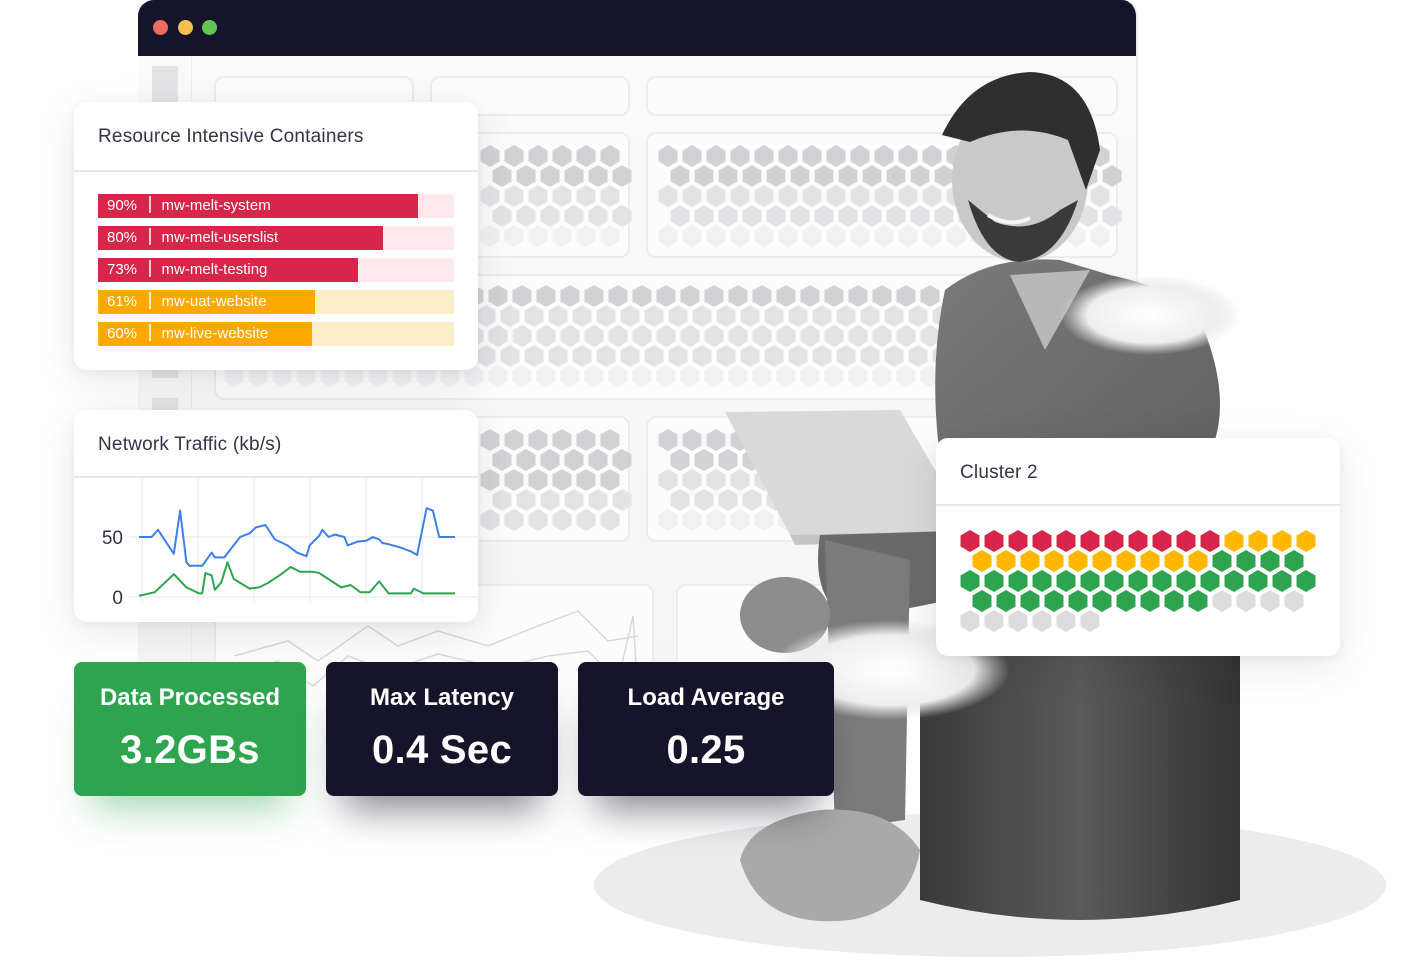 This screenshot has height=958, width=1414. I want to click on window-maximize-button, so click(209, 27).